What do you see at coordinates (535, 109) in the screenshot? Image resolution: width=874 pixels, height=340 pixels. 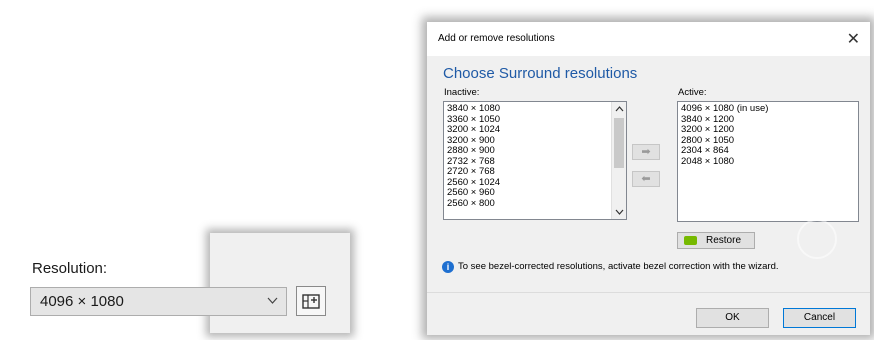 I see `list-item: 3840 × 1080` at bounding box center [535, 109].